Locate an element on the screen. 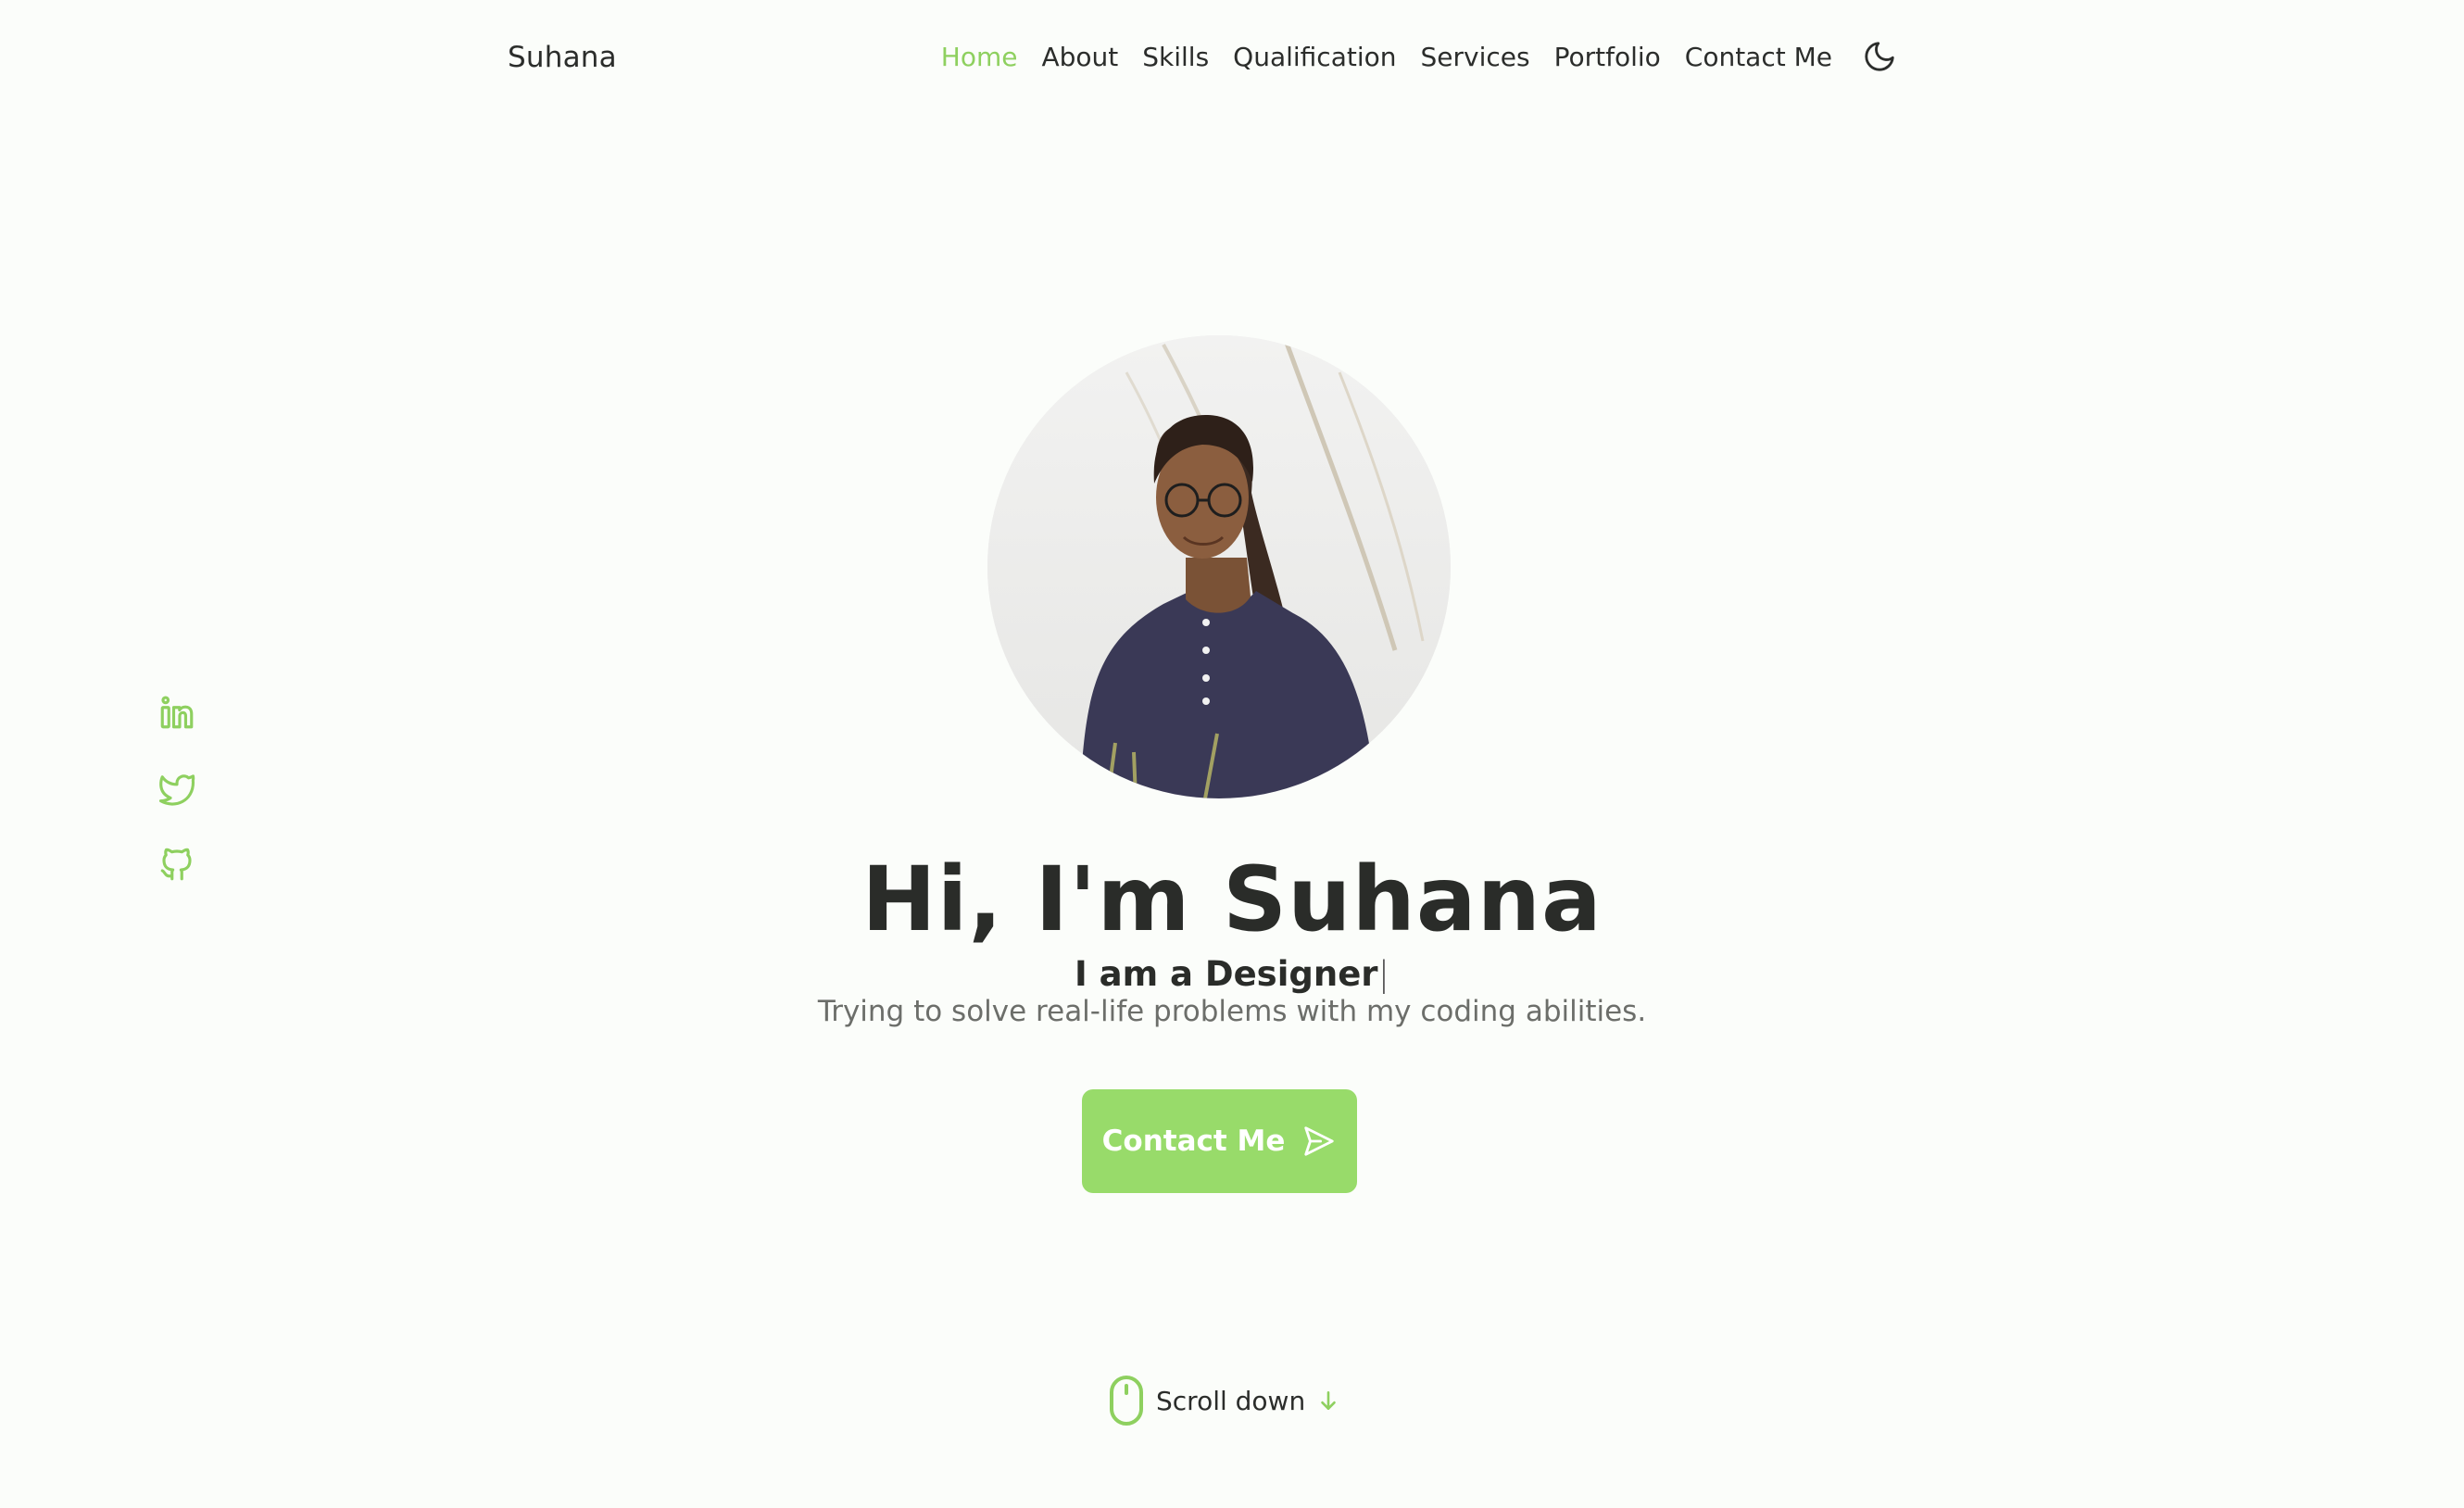 This screenshot has height=1508, width=2464. twitter-link is located at coordinates (177, 788).